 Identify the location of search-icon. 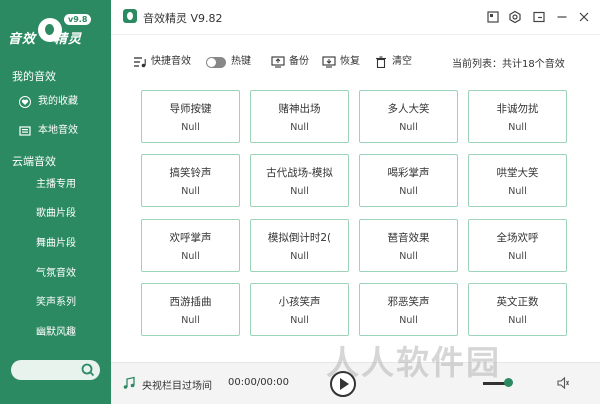
(88, 370).